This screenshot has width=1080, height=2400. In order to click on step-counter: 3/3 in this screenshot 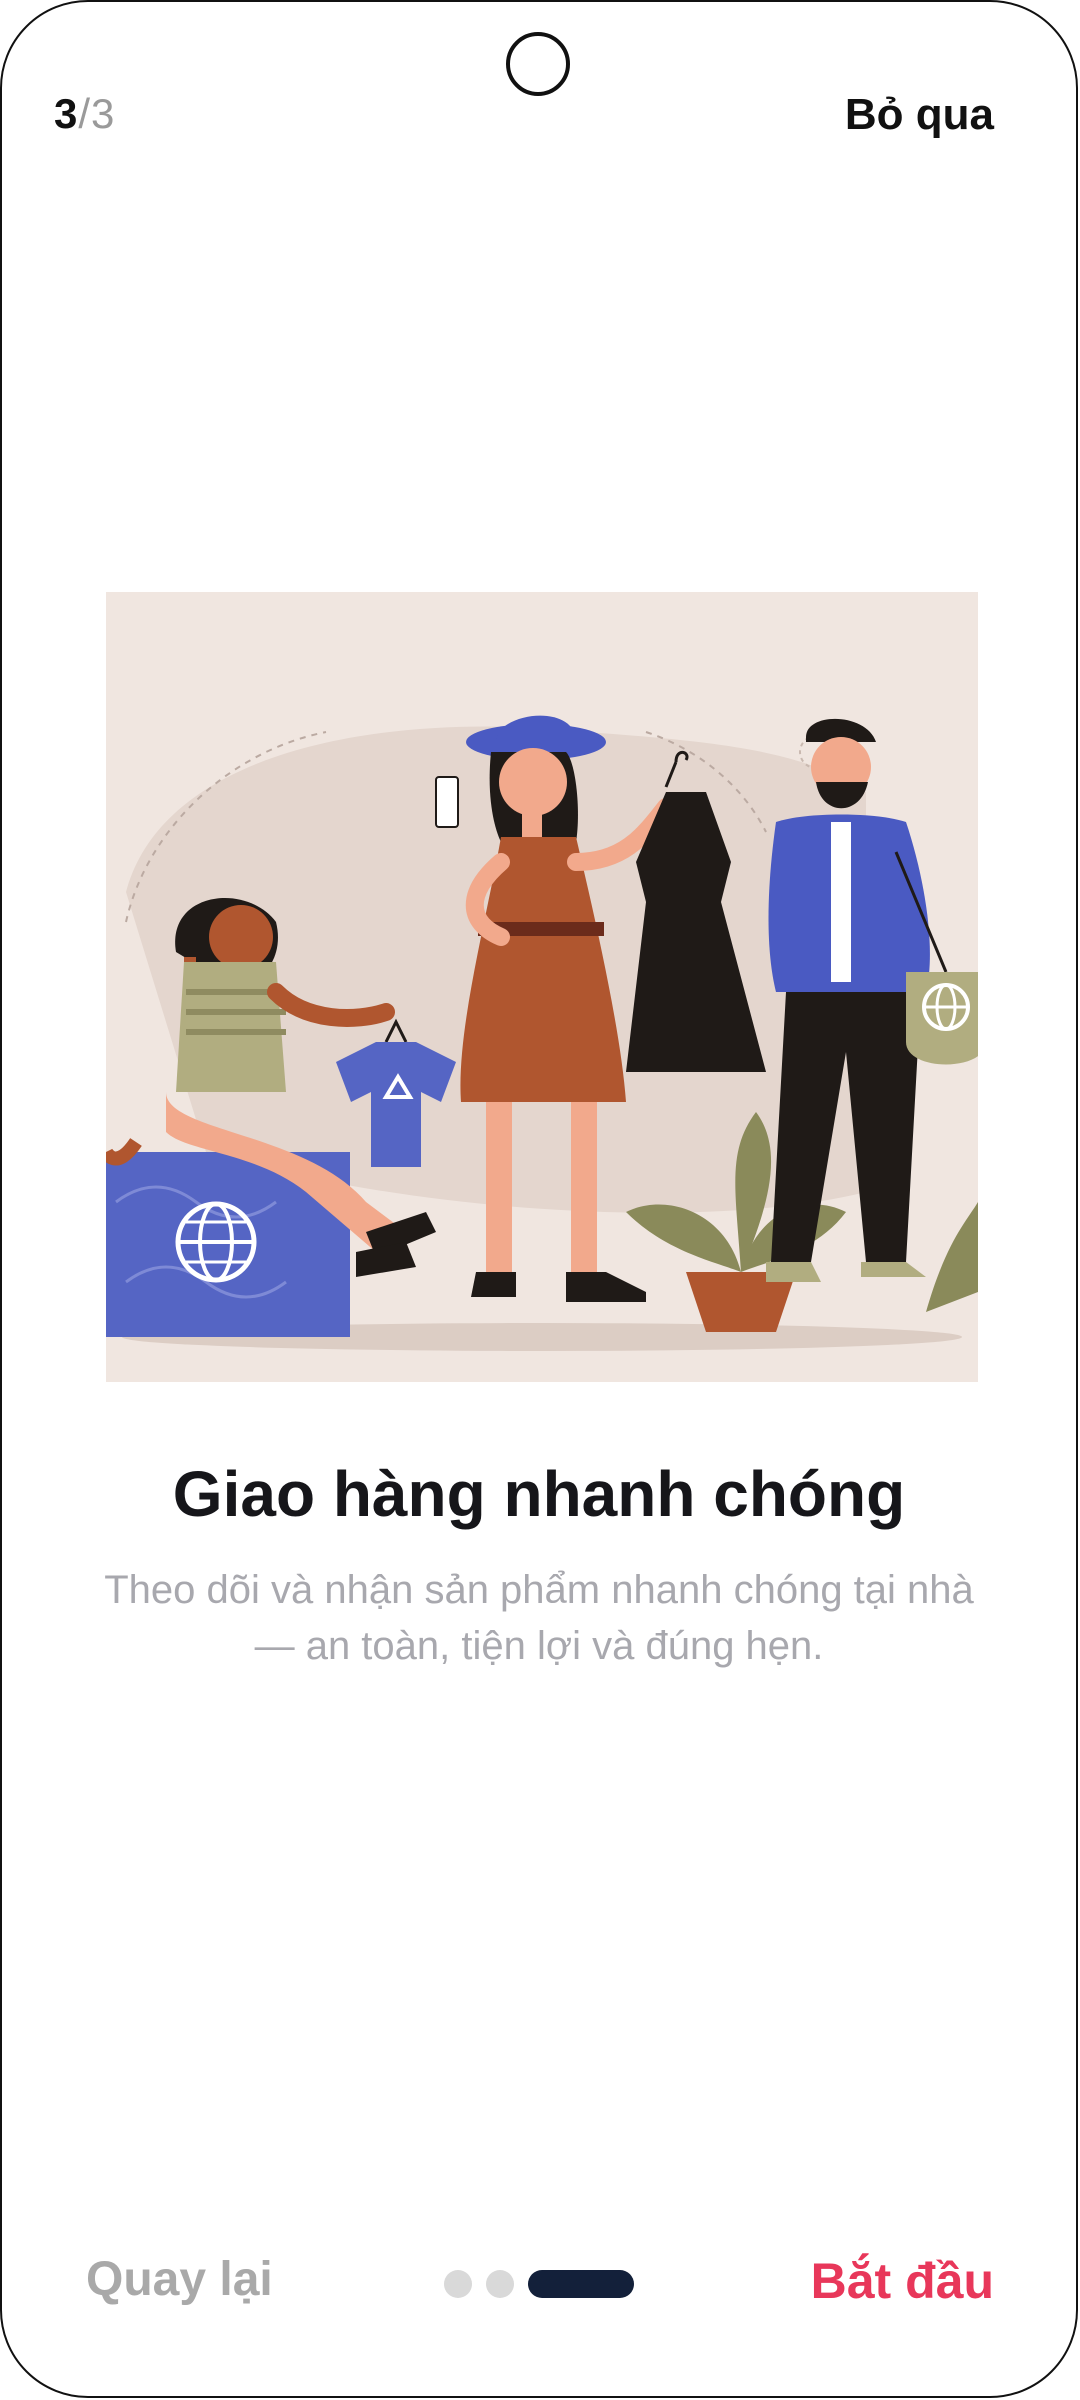, I will do `click(84, 114)`.